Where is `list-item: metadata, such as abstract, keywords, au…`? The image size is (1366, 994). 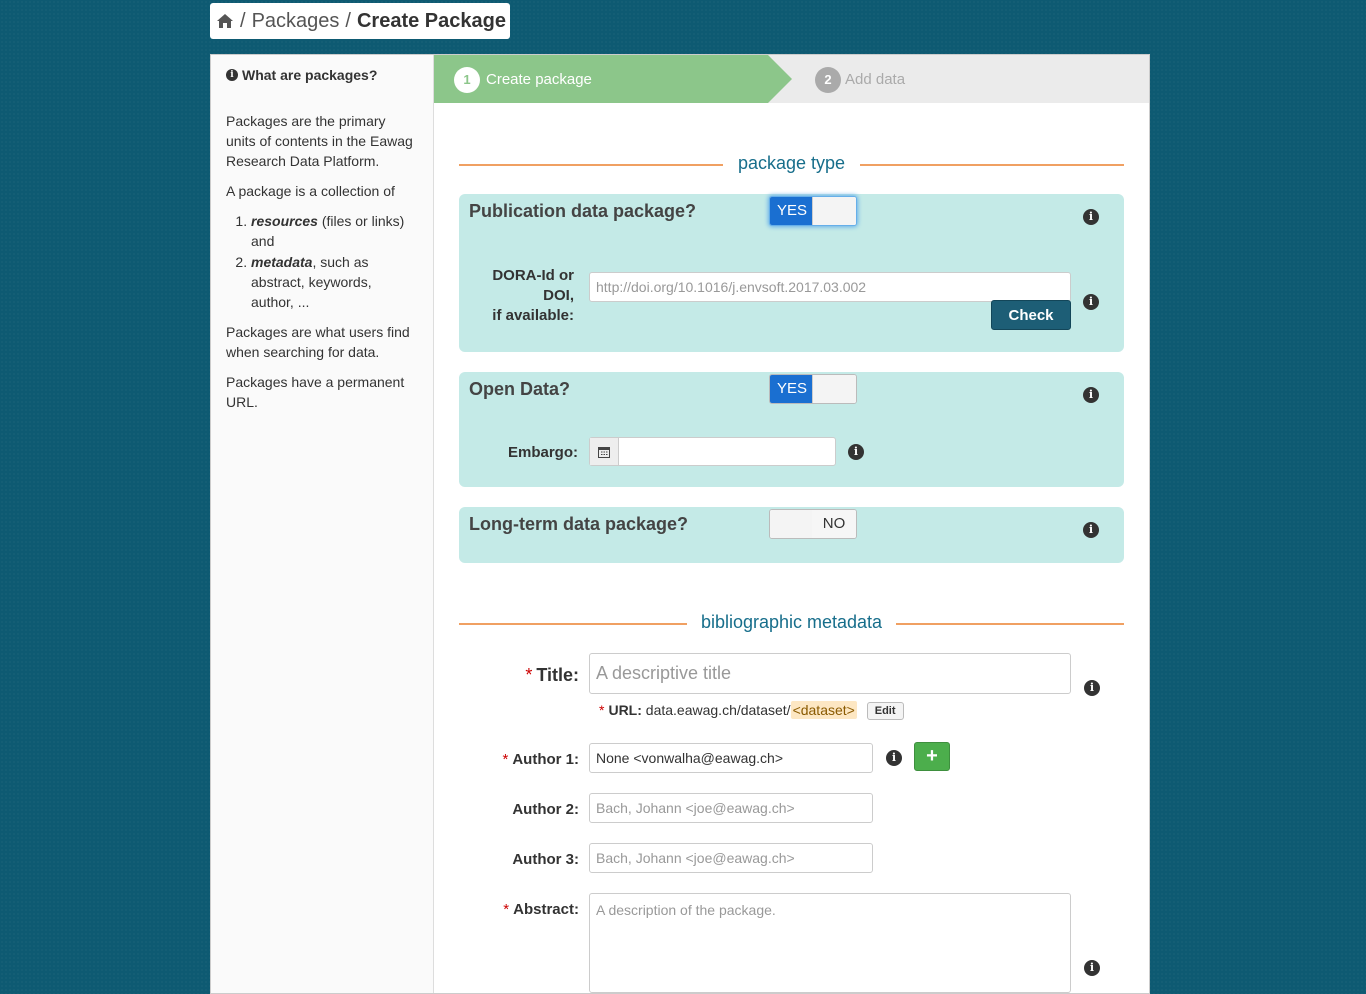
list-item: metadata, such as abstract, keywords, au… is located at coordinates (334, 282).